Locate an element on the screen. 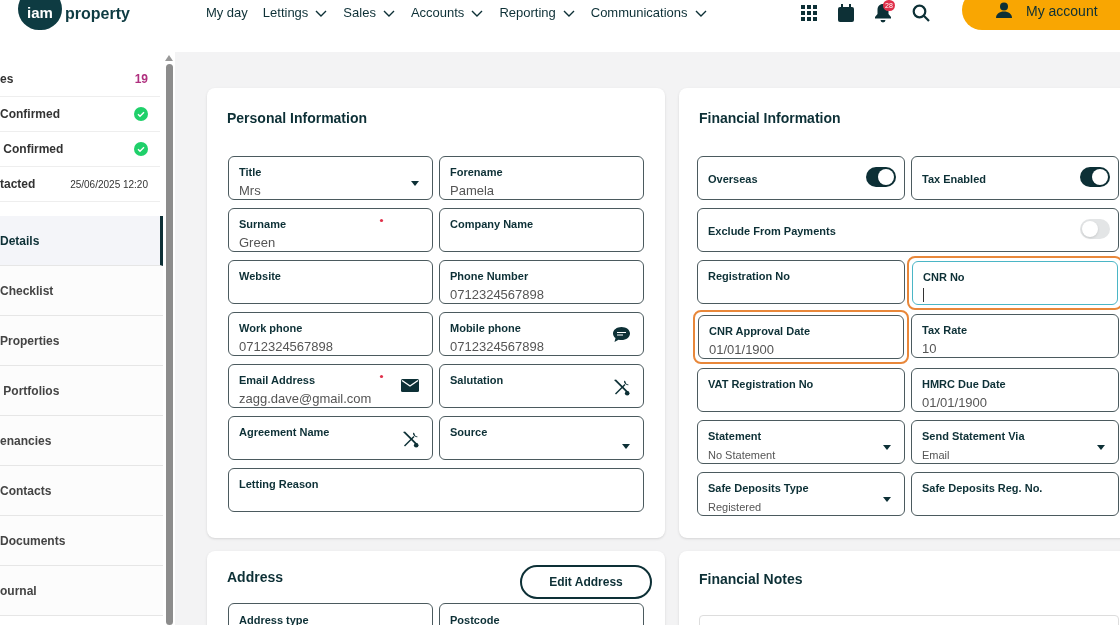 Image resolution: width=1120 pixels, height=625 pixels. input-field: Registration No is located at coordinates (801, 282).